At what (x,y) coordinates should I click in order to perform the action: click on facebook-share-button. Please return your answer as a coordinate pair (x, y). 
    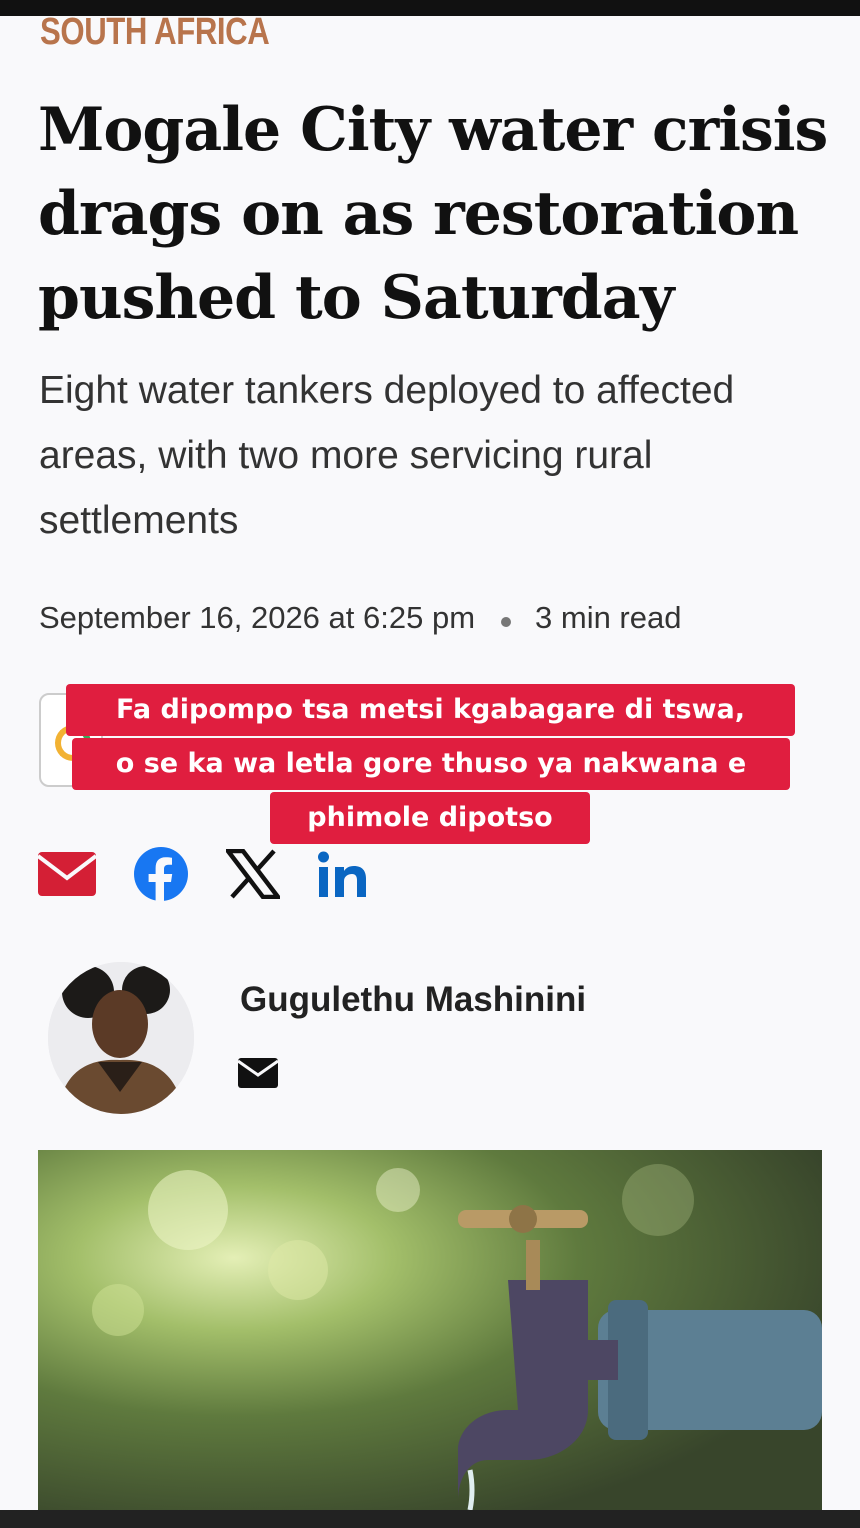
    Looking at the image, I should click on (161, 874).